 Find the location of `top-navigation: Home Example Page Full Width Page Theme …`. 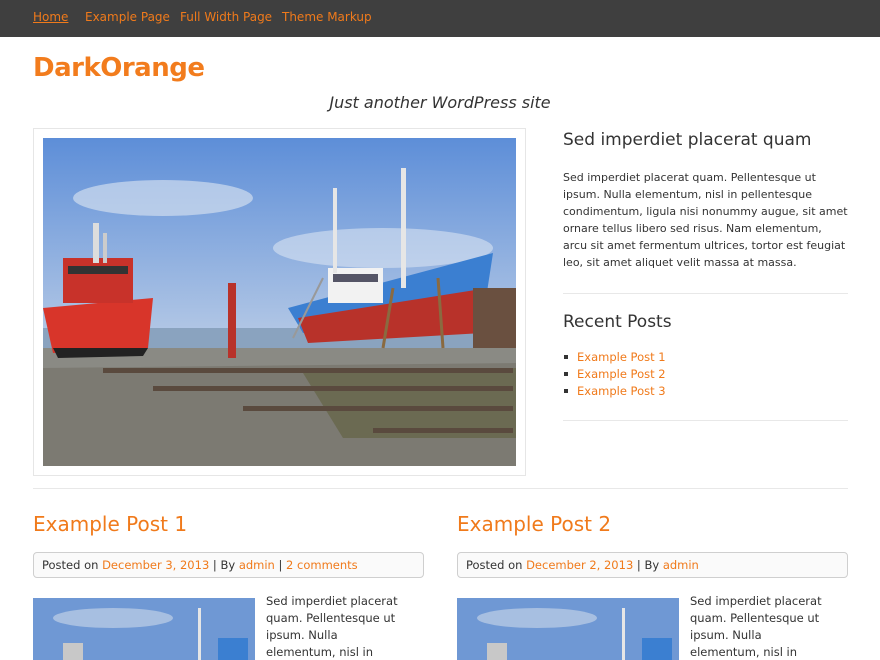

top-navigation: Home Example Page Full Width Page Theme … is located at coordinates (440, 18).